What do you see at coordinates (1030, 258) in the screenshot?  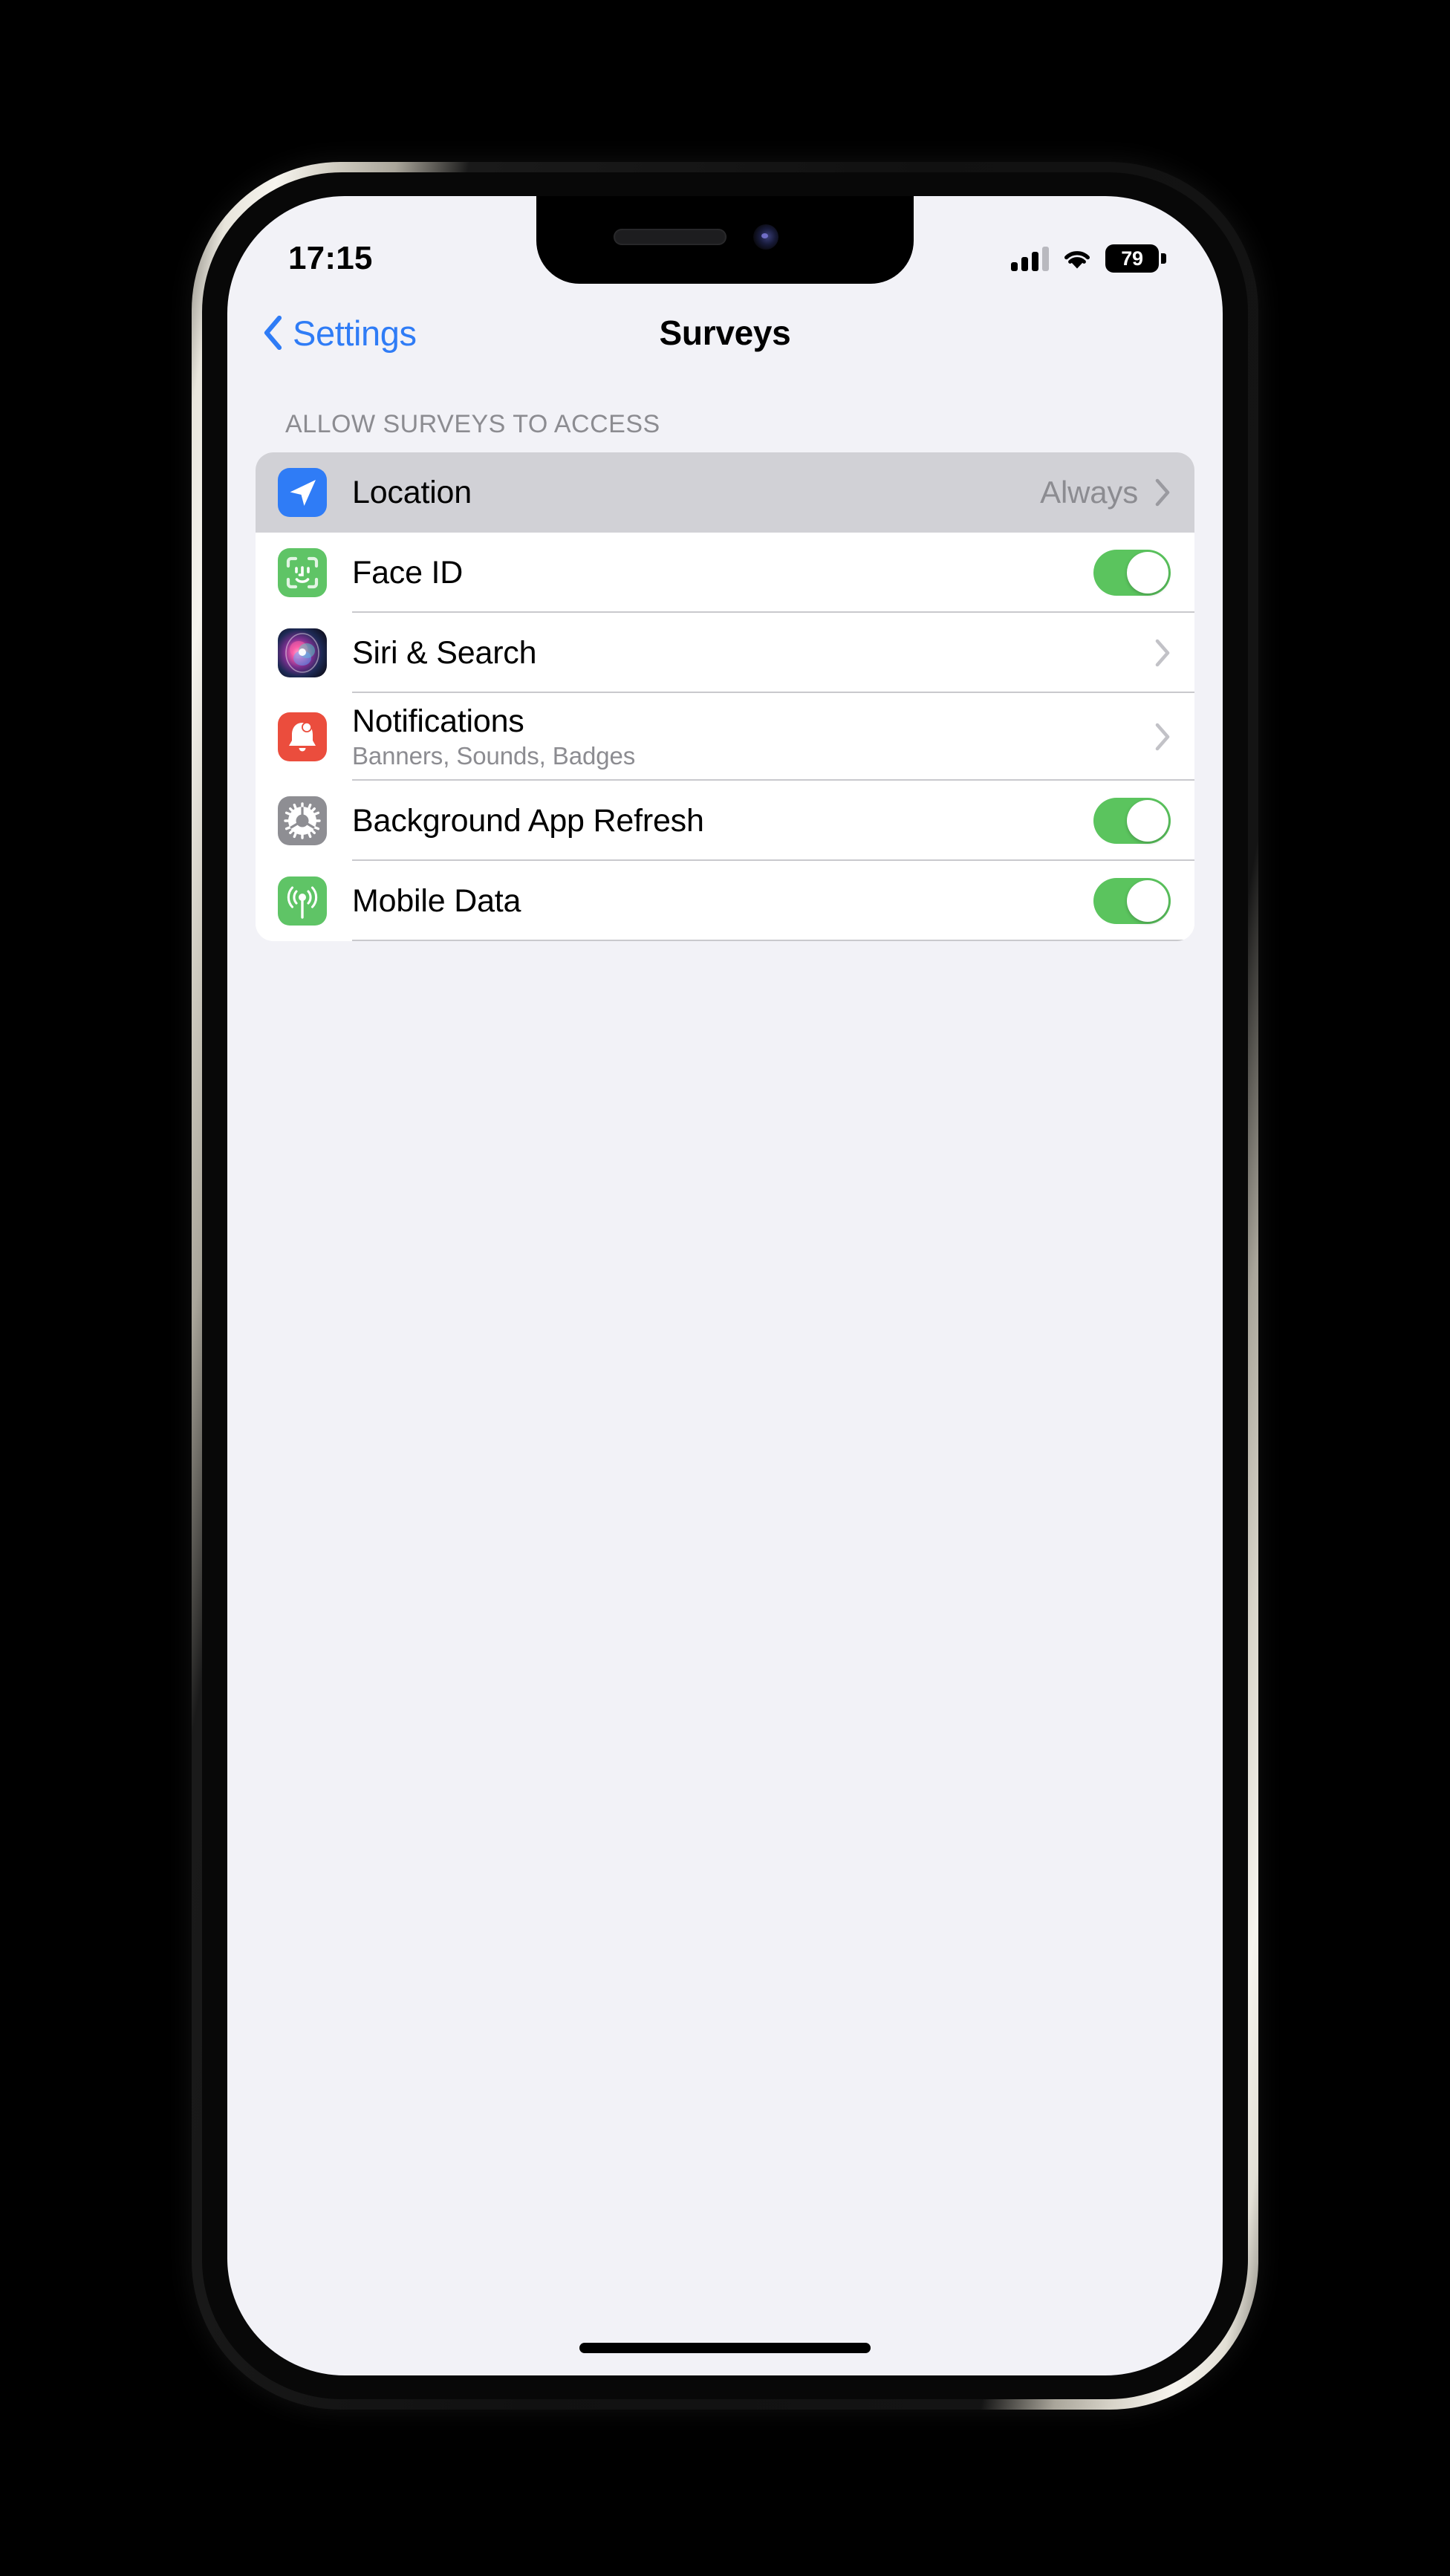 I see `cellular-signal-icon` at bounding box center [1030, 258].